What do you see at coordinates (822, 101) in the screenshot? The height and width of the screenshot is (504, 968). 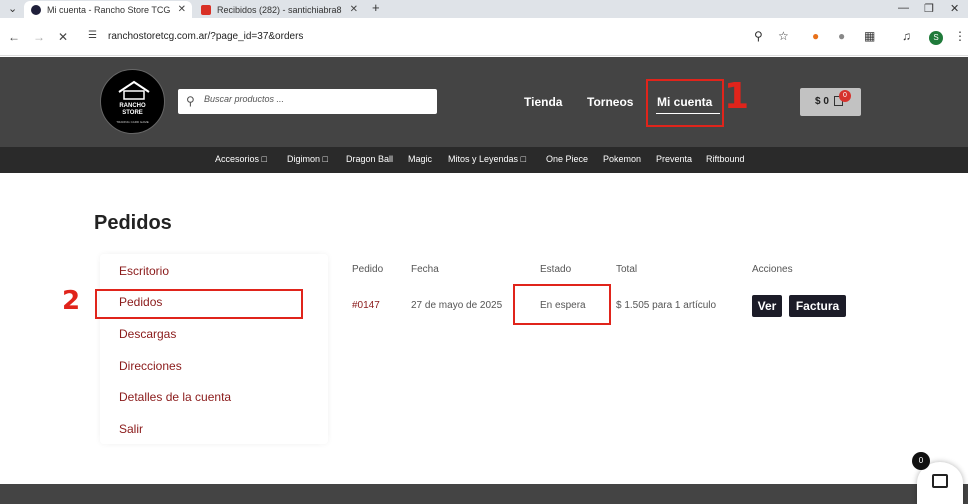 I see `cart-amount: $ 0` at bounding box center [822, 101].